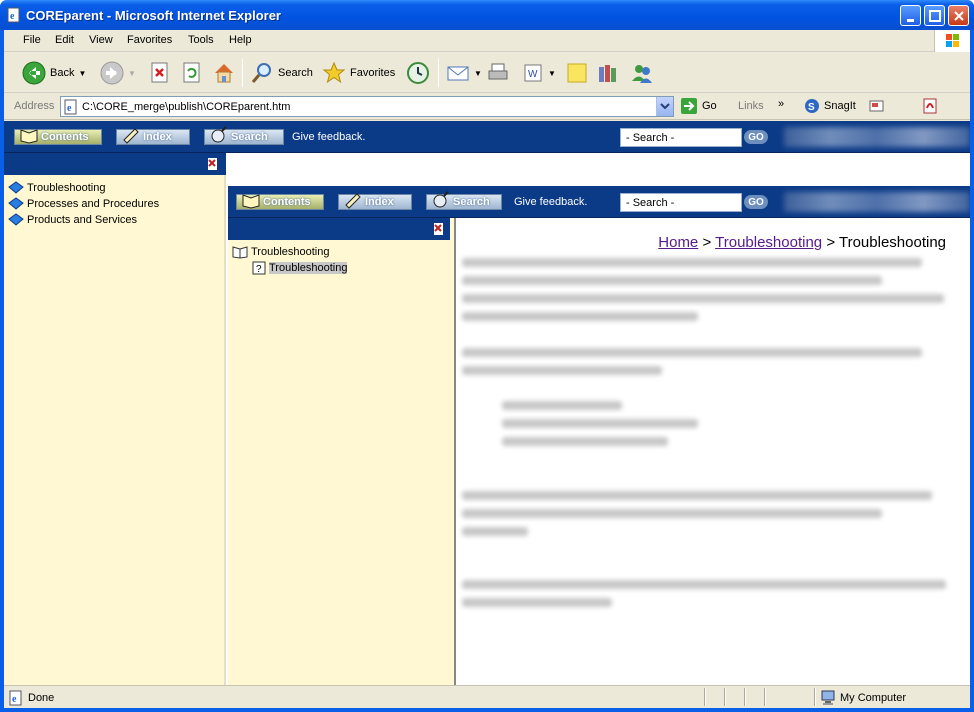  Describe the element at coordinates (664, 106) in the screenshot. I see `address-dropdown-button` at that location.